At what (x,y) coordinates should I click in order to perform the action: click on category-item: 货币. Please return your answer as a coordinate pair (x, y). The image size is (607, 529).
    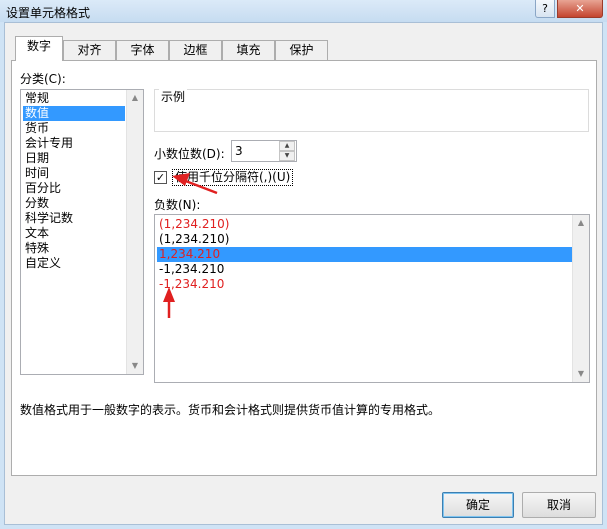
    Looking at the image, I should click on (37, 128).